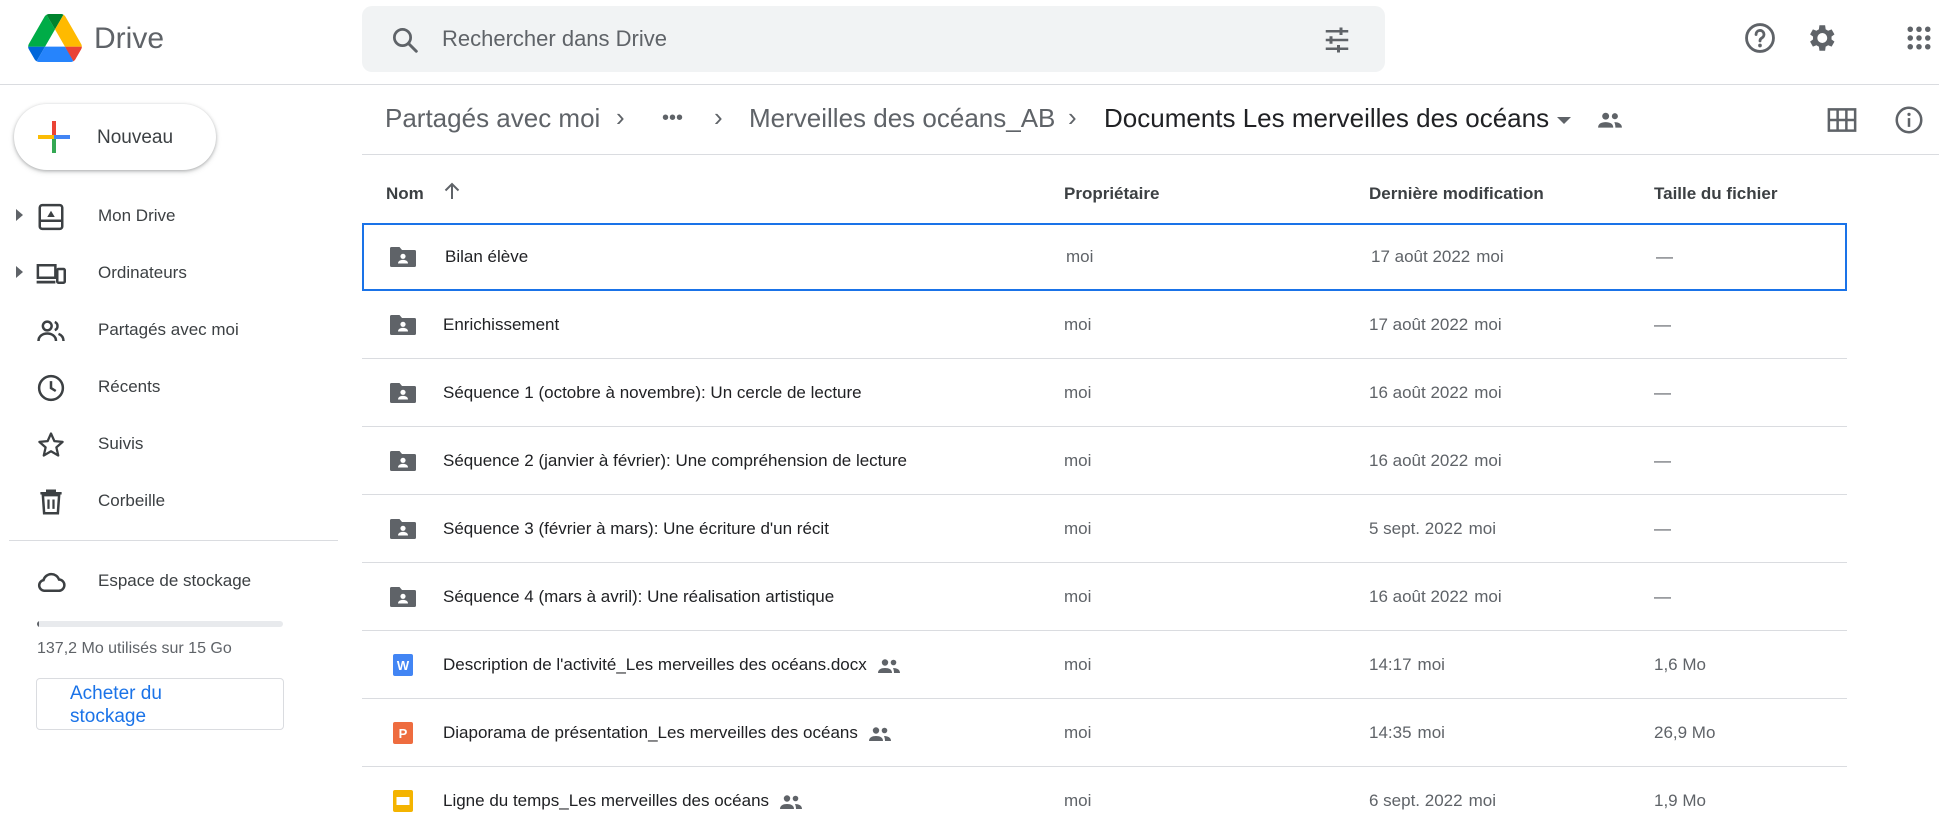 The image size is (1939, 829). Describe the element at coordinates (1390, 664) in the screenshot. I see `file-modified-date: 14:17` at that location.